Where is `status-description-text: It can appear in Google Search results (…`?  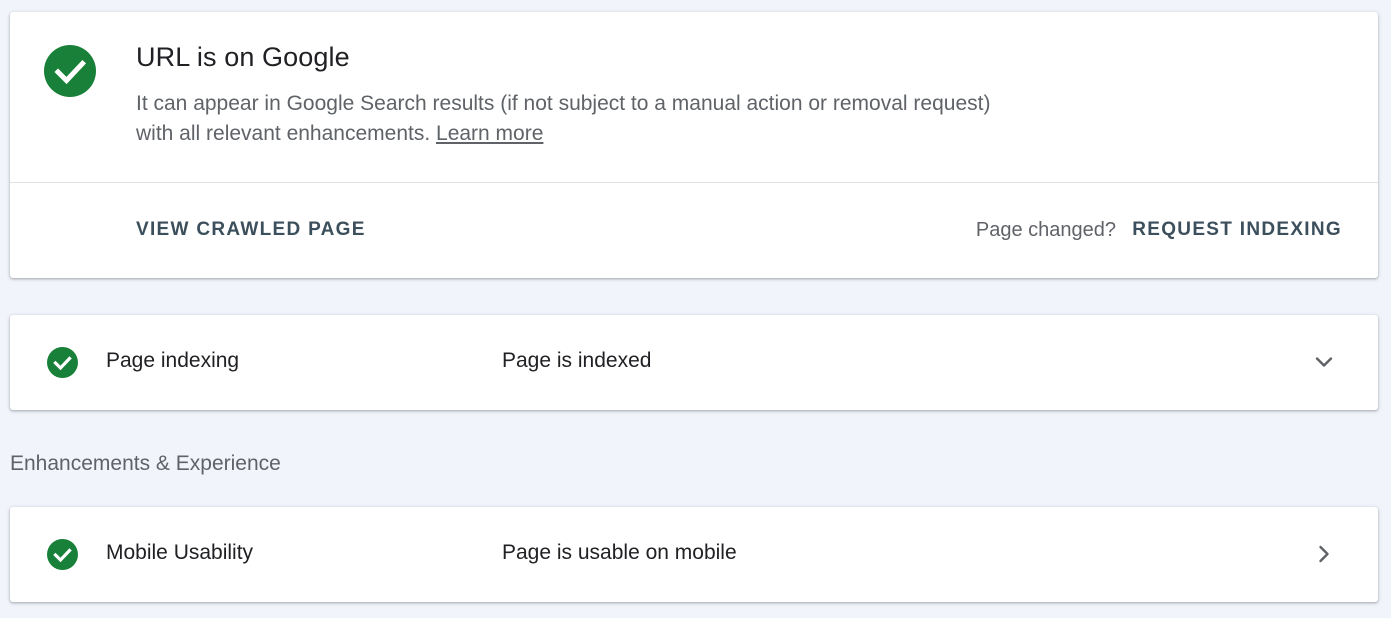 status-description-text: It can appear in Google Search results (… is located at coordinates (563, 118).